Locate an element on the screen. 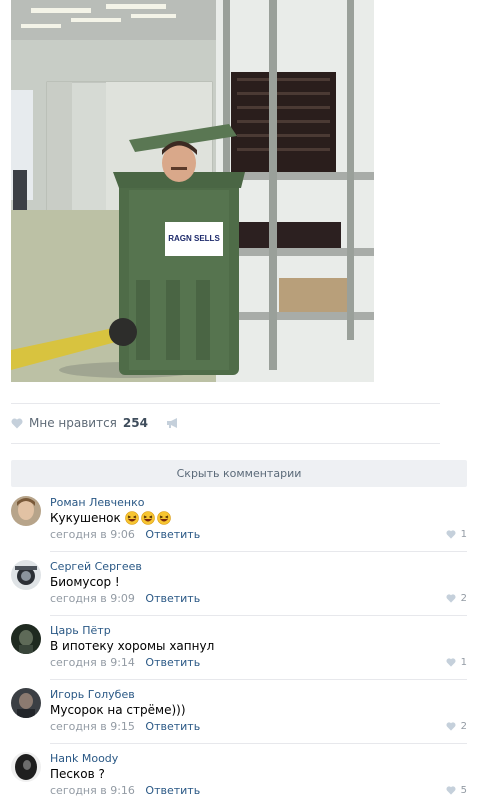 The height and width of the screenshot is (811, 482). like-bar: Мне нравится 254 is located at coordinates (95, 423).